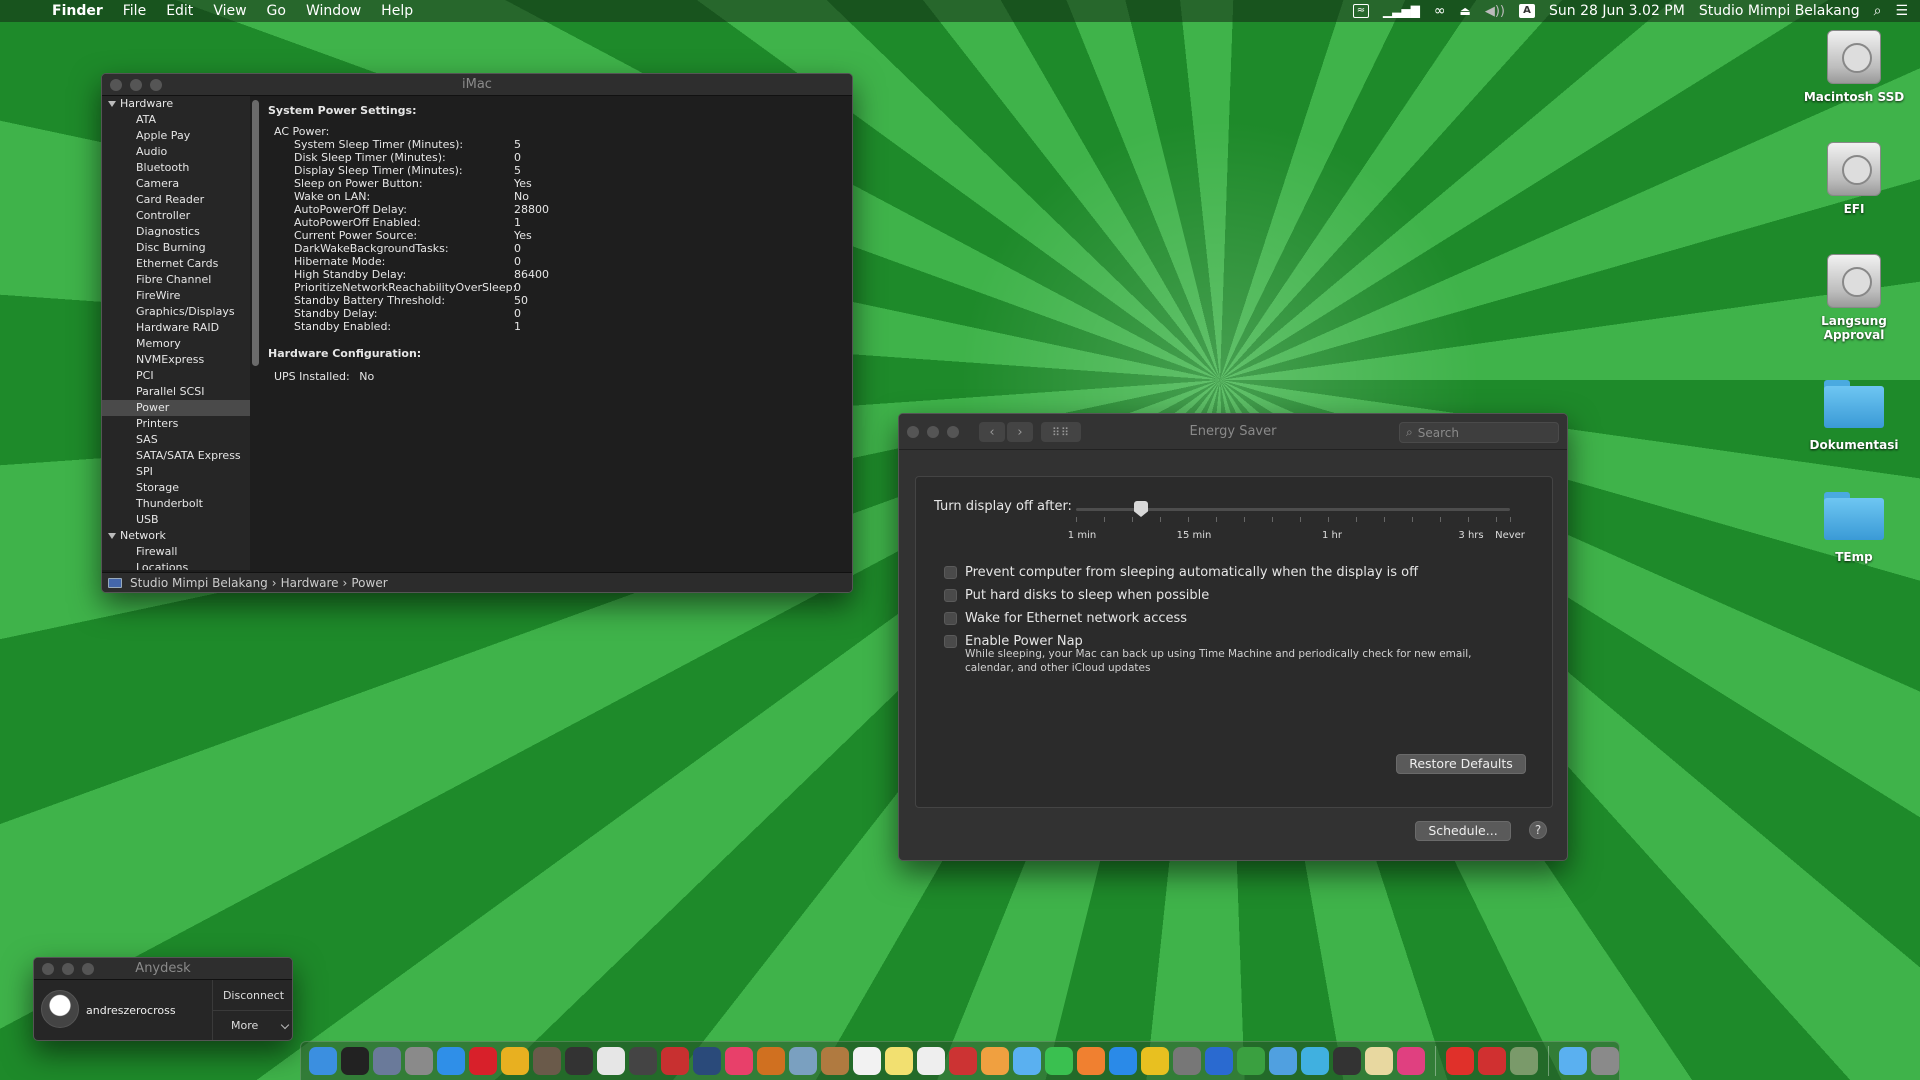  What do you see at coordinates (252, 995) in the screenshot?
I see `disconnect-button: Disconnect` at bounding box center [252, 995].